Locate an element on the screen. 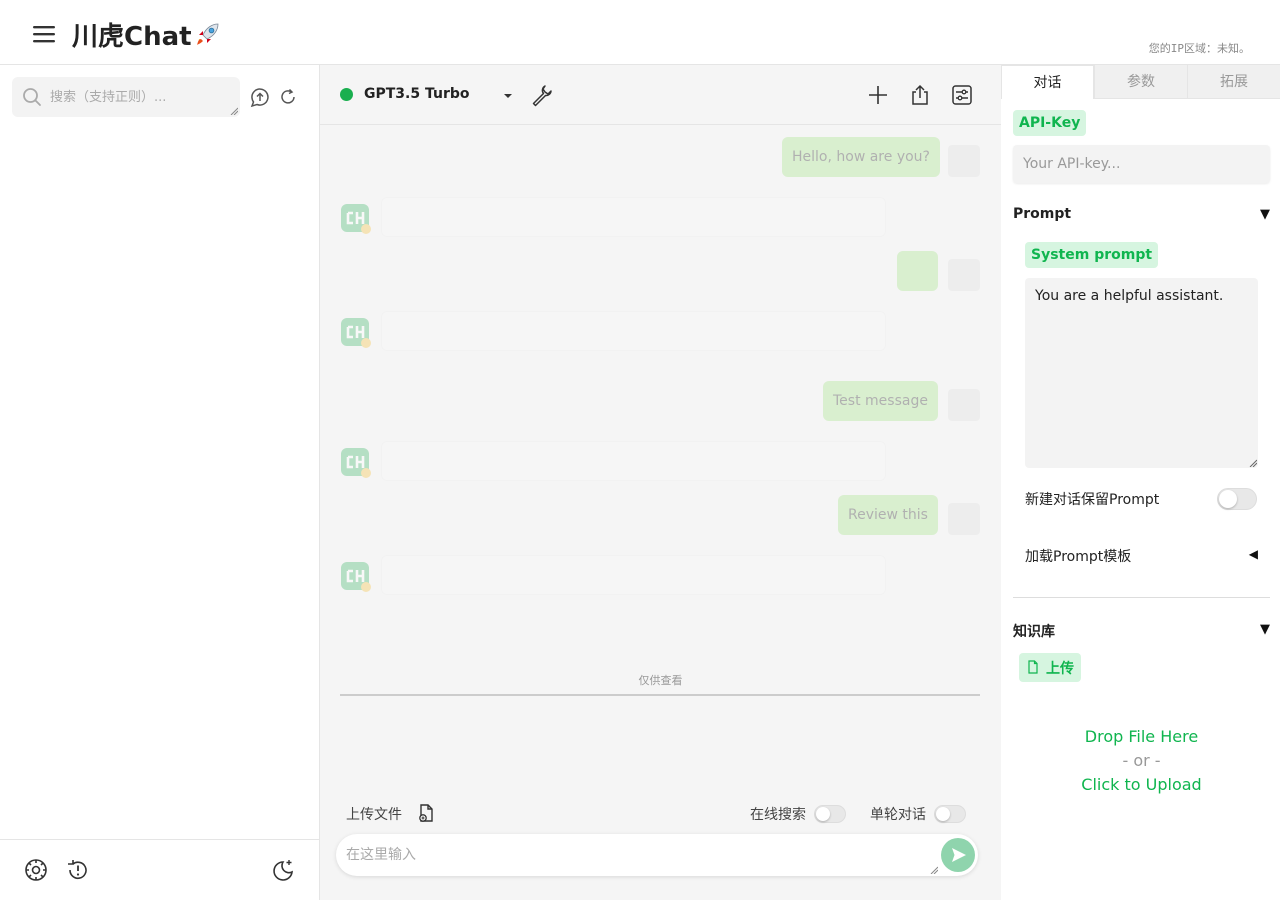 The image size is (1280, 900). search-input is located at coordinates (140, 97).